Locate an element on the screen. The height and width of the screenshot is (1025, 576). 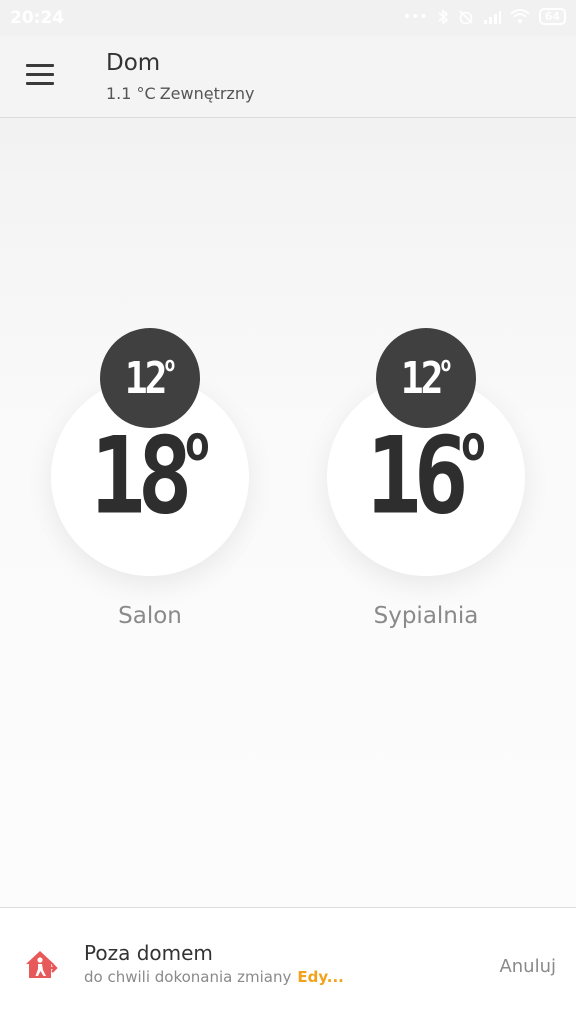
status-time: 20:24 is located at coordinates (37, 18).